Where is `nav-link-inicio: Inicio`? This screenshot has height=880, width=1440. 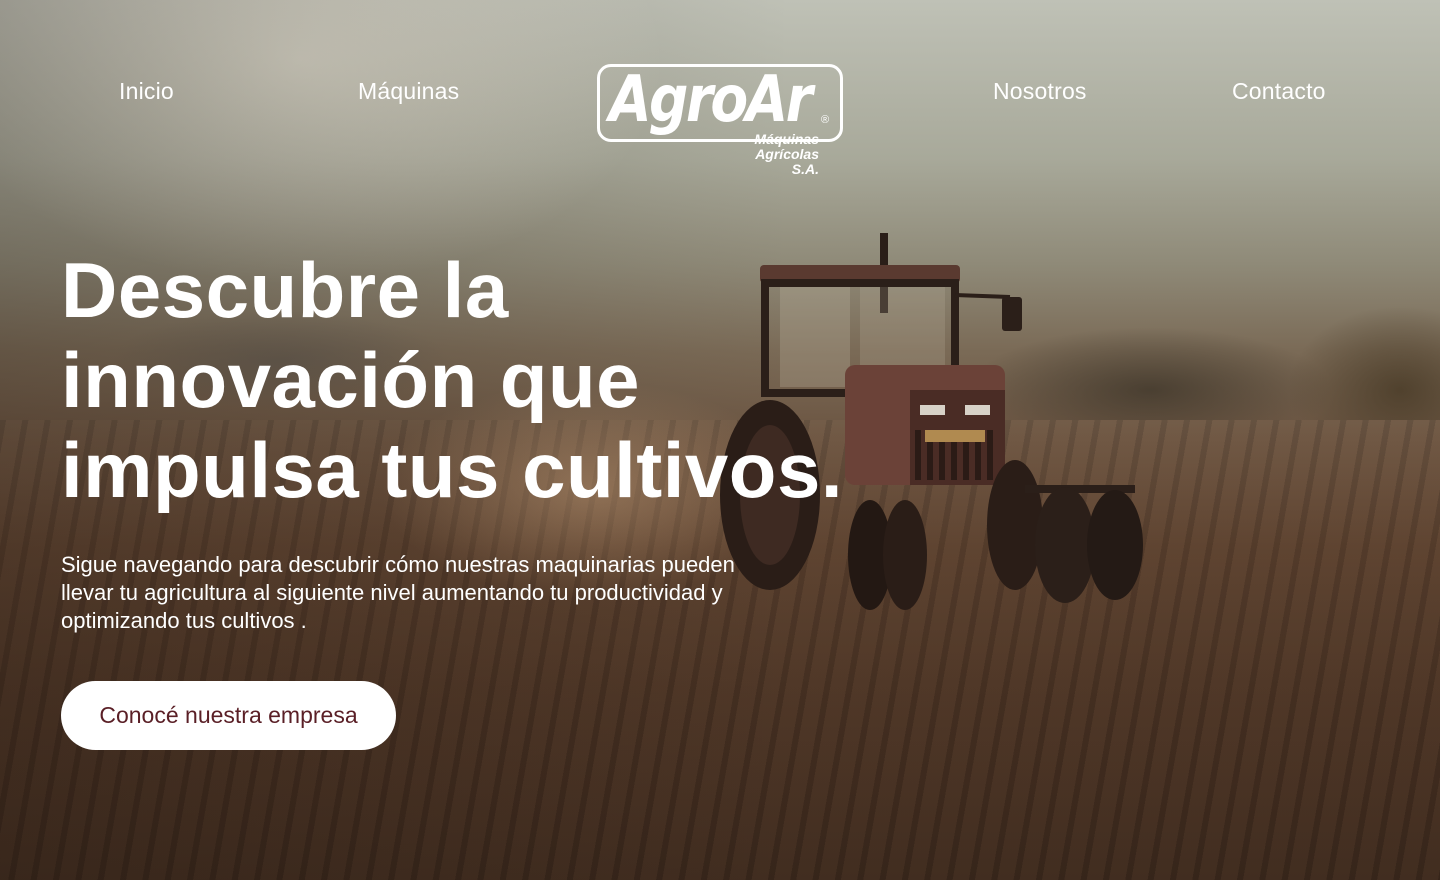
nav-link-inicio: Inicio is located at coordinates (146, 91).